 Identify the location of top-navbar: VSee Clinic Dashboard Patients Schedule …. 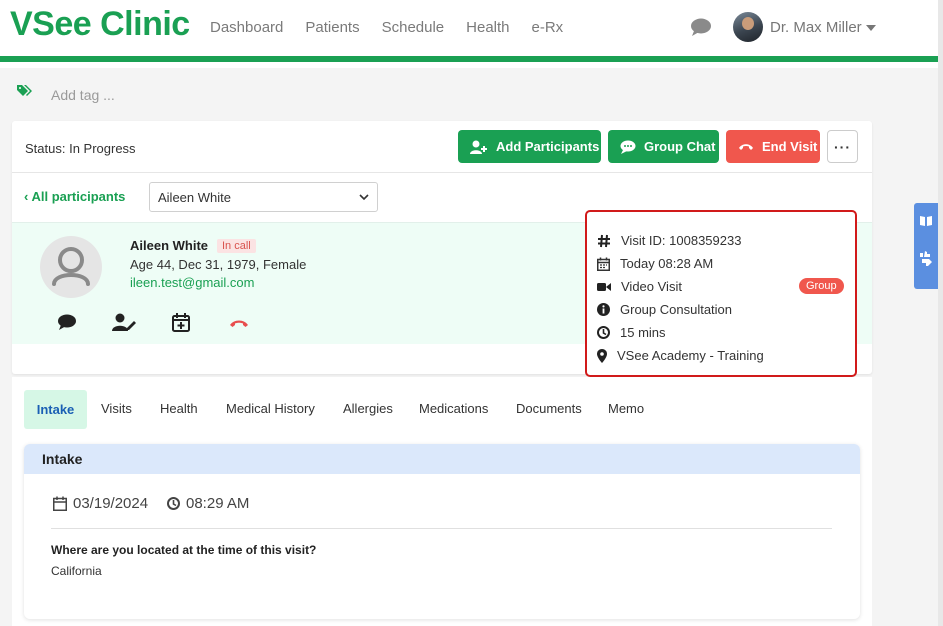
(469, 31).